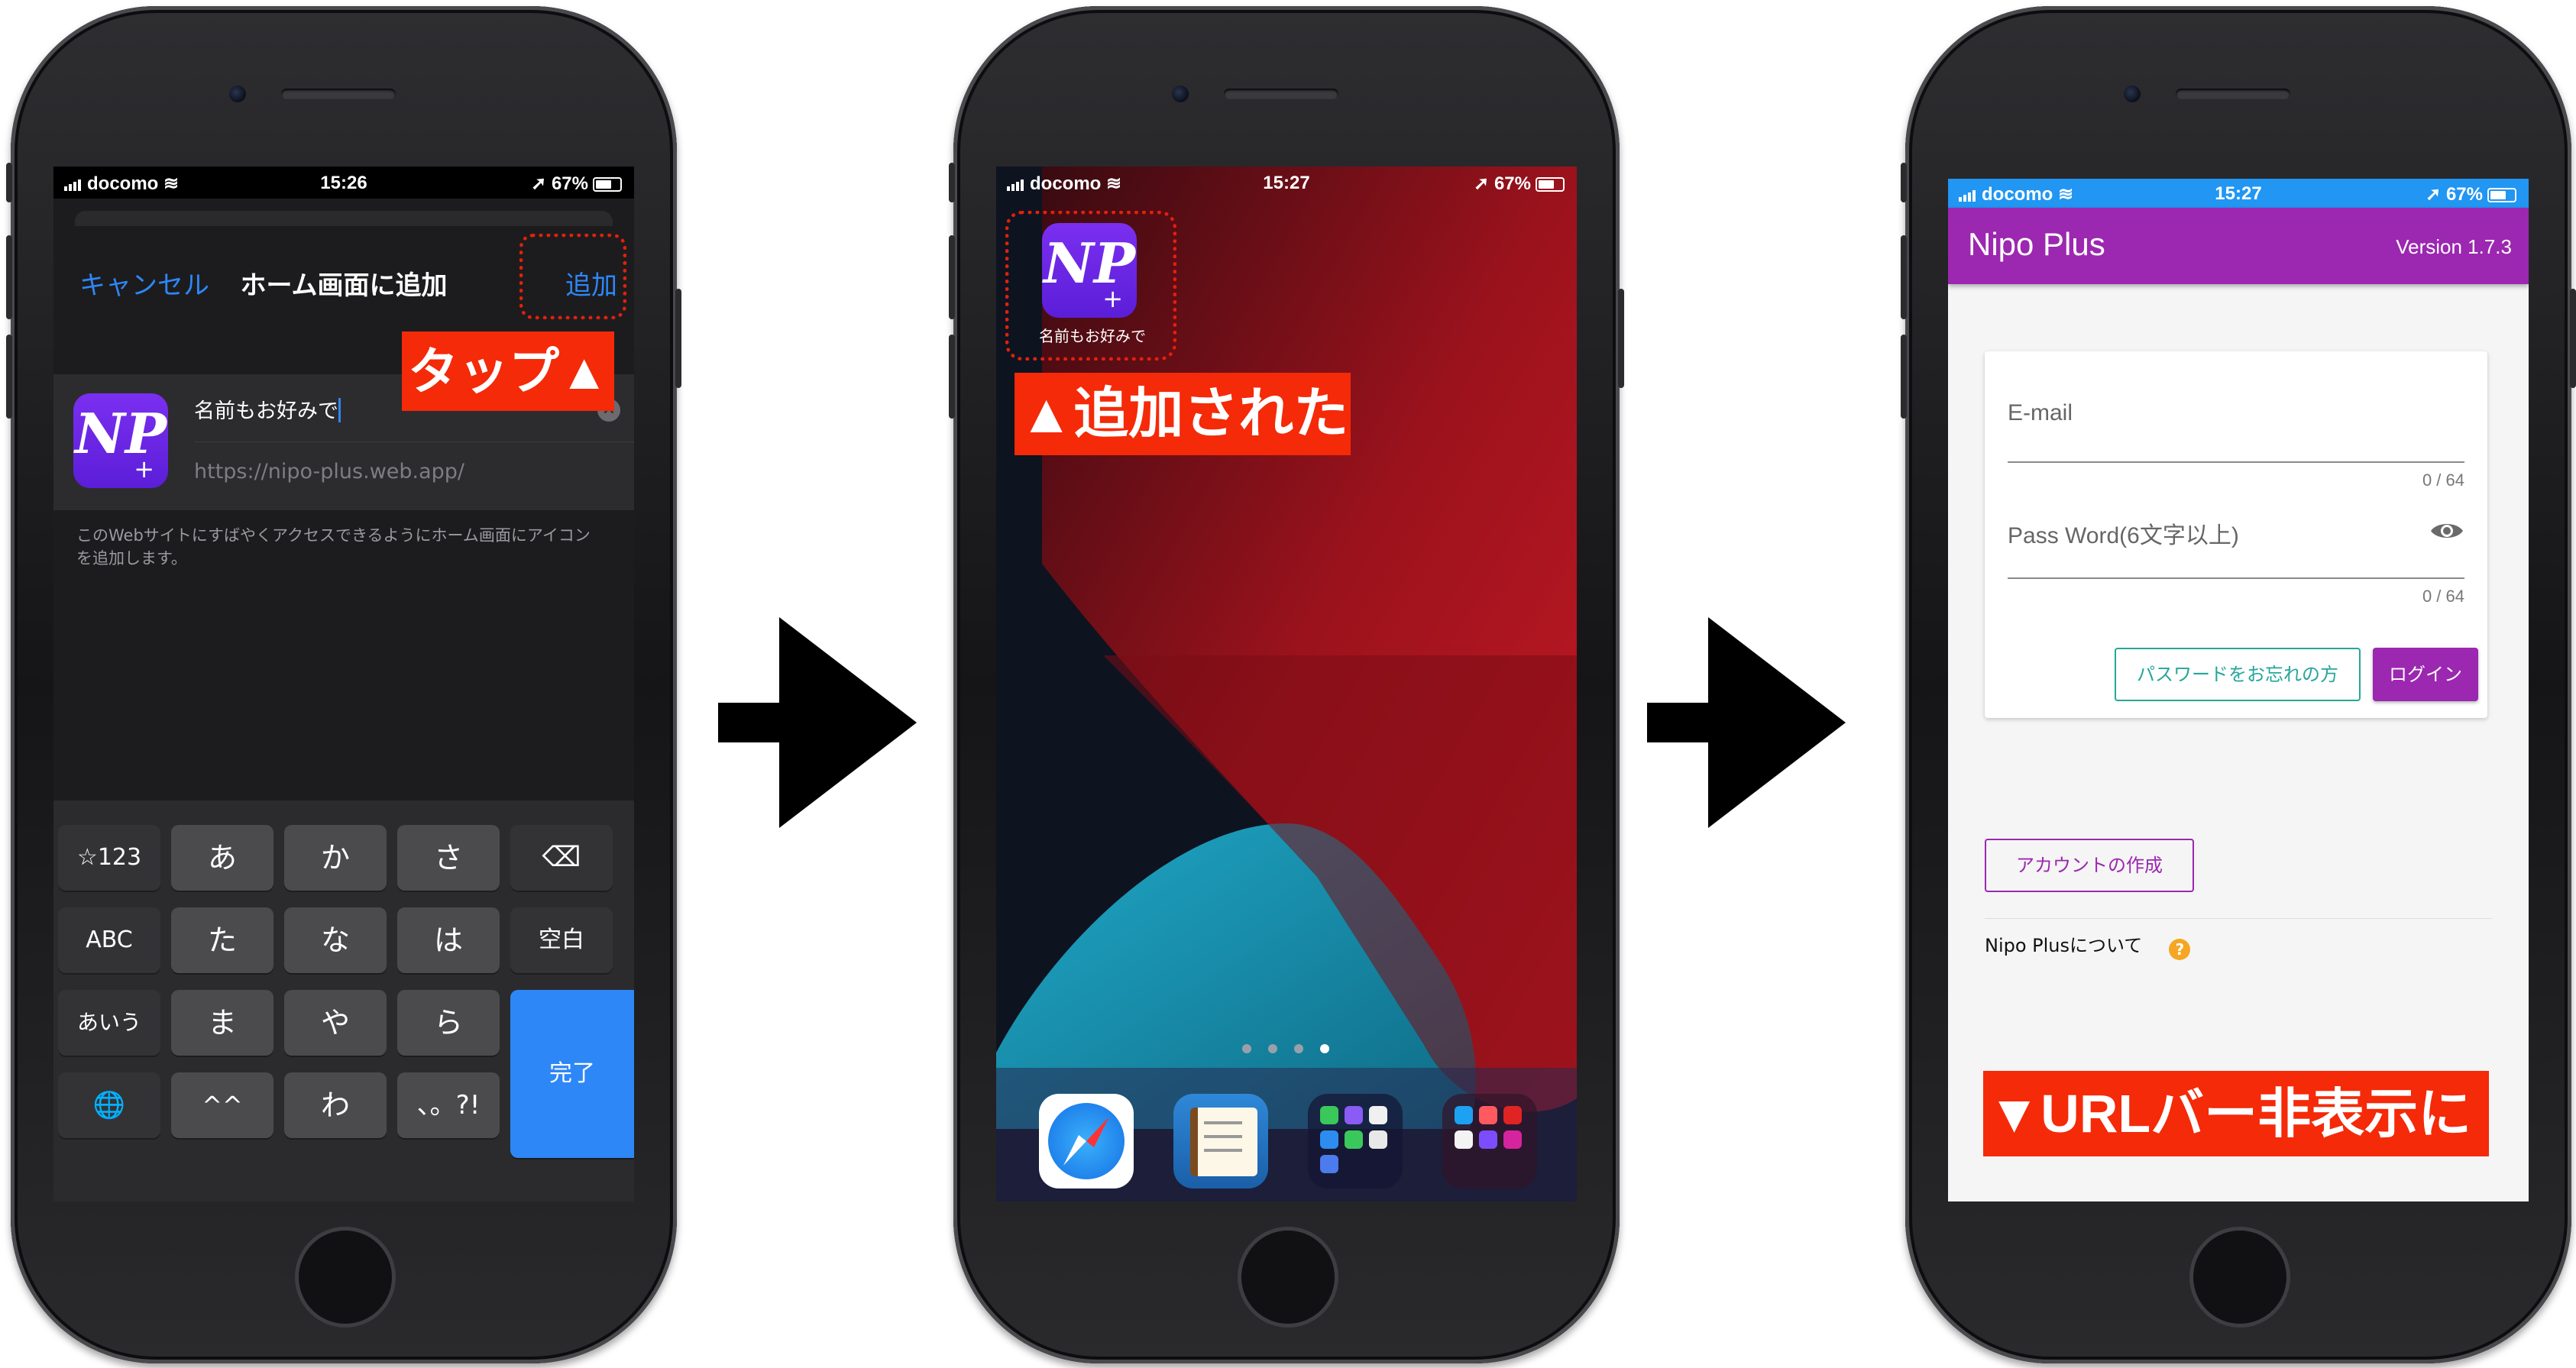 The width and height of the screenshot is (2576, 1368). Describe the element at coordinates (335, 940) in the screenshot. I see `key-na: な` at that location.